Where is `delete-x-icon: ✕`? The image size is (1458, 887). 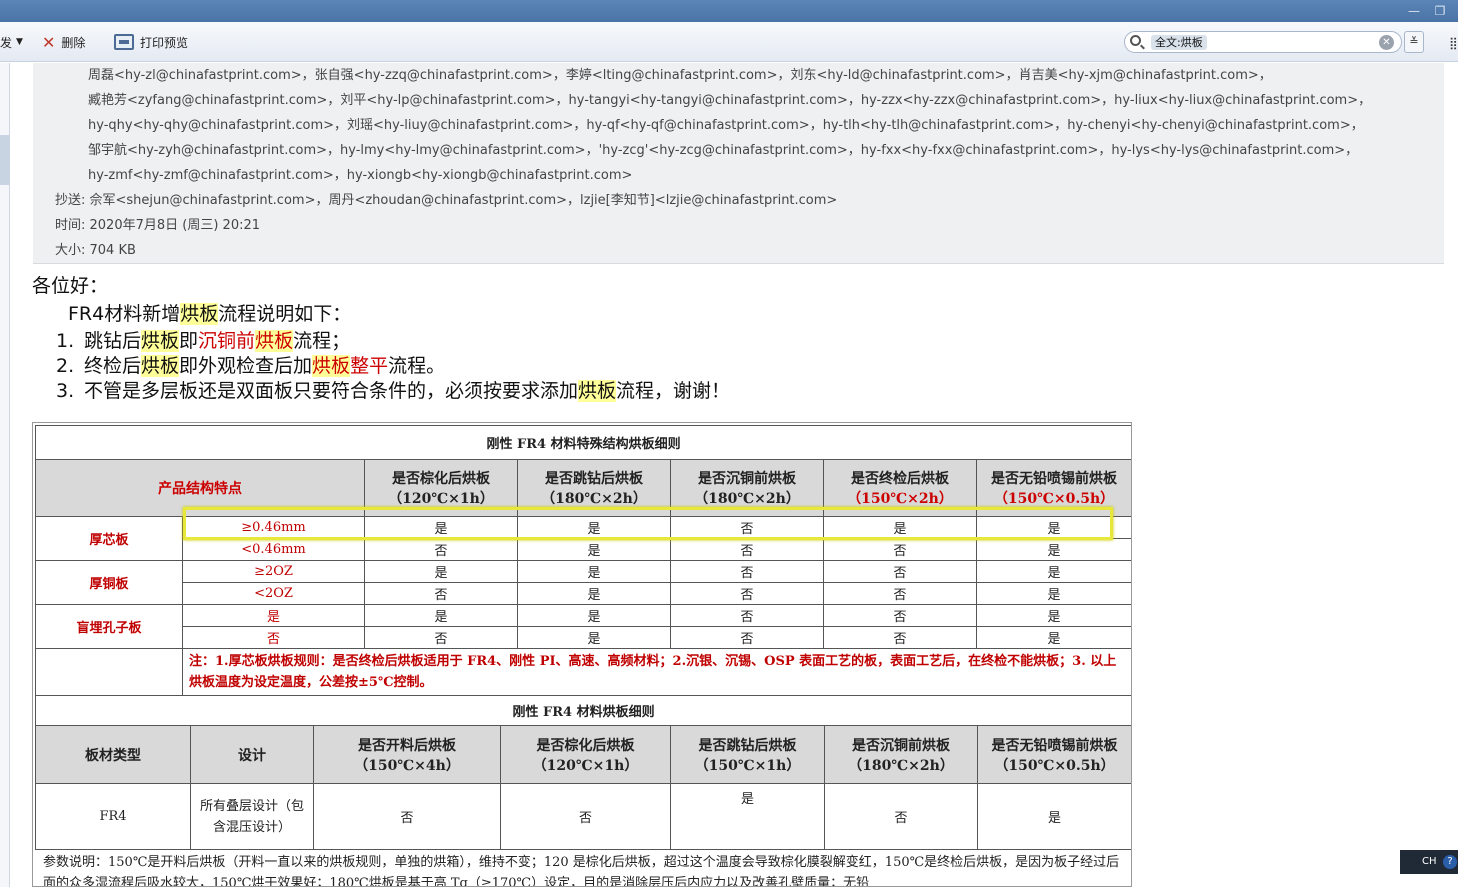
delete-x-icon: ✕ is located at coordinates (49, 42).